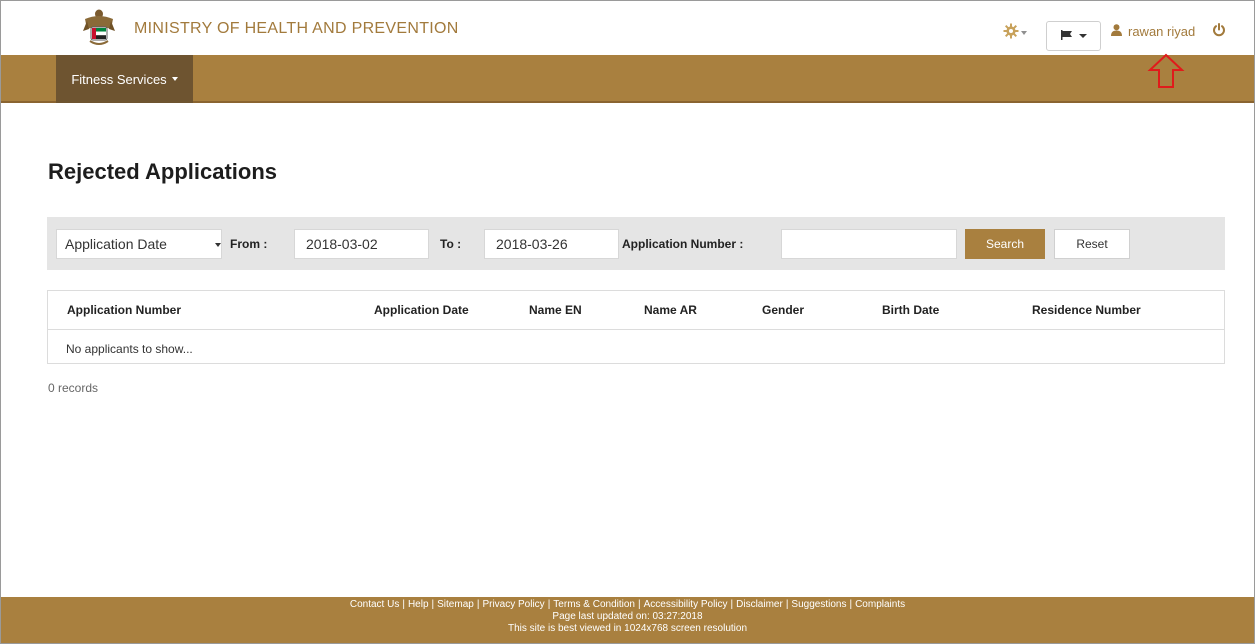  Describe the element at coordinates (418, 604) in the screenshot. I see `footer-link-help: Help` at that location.